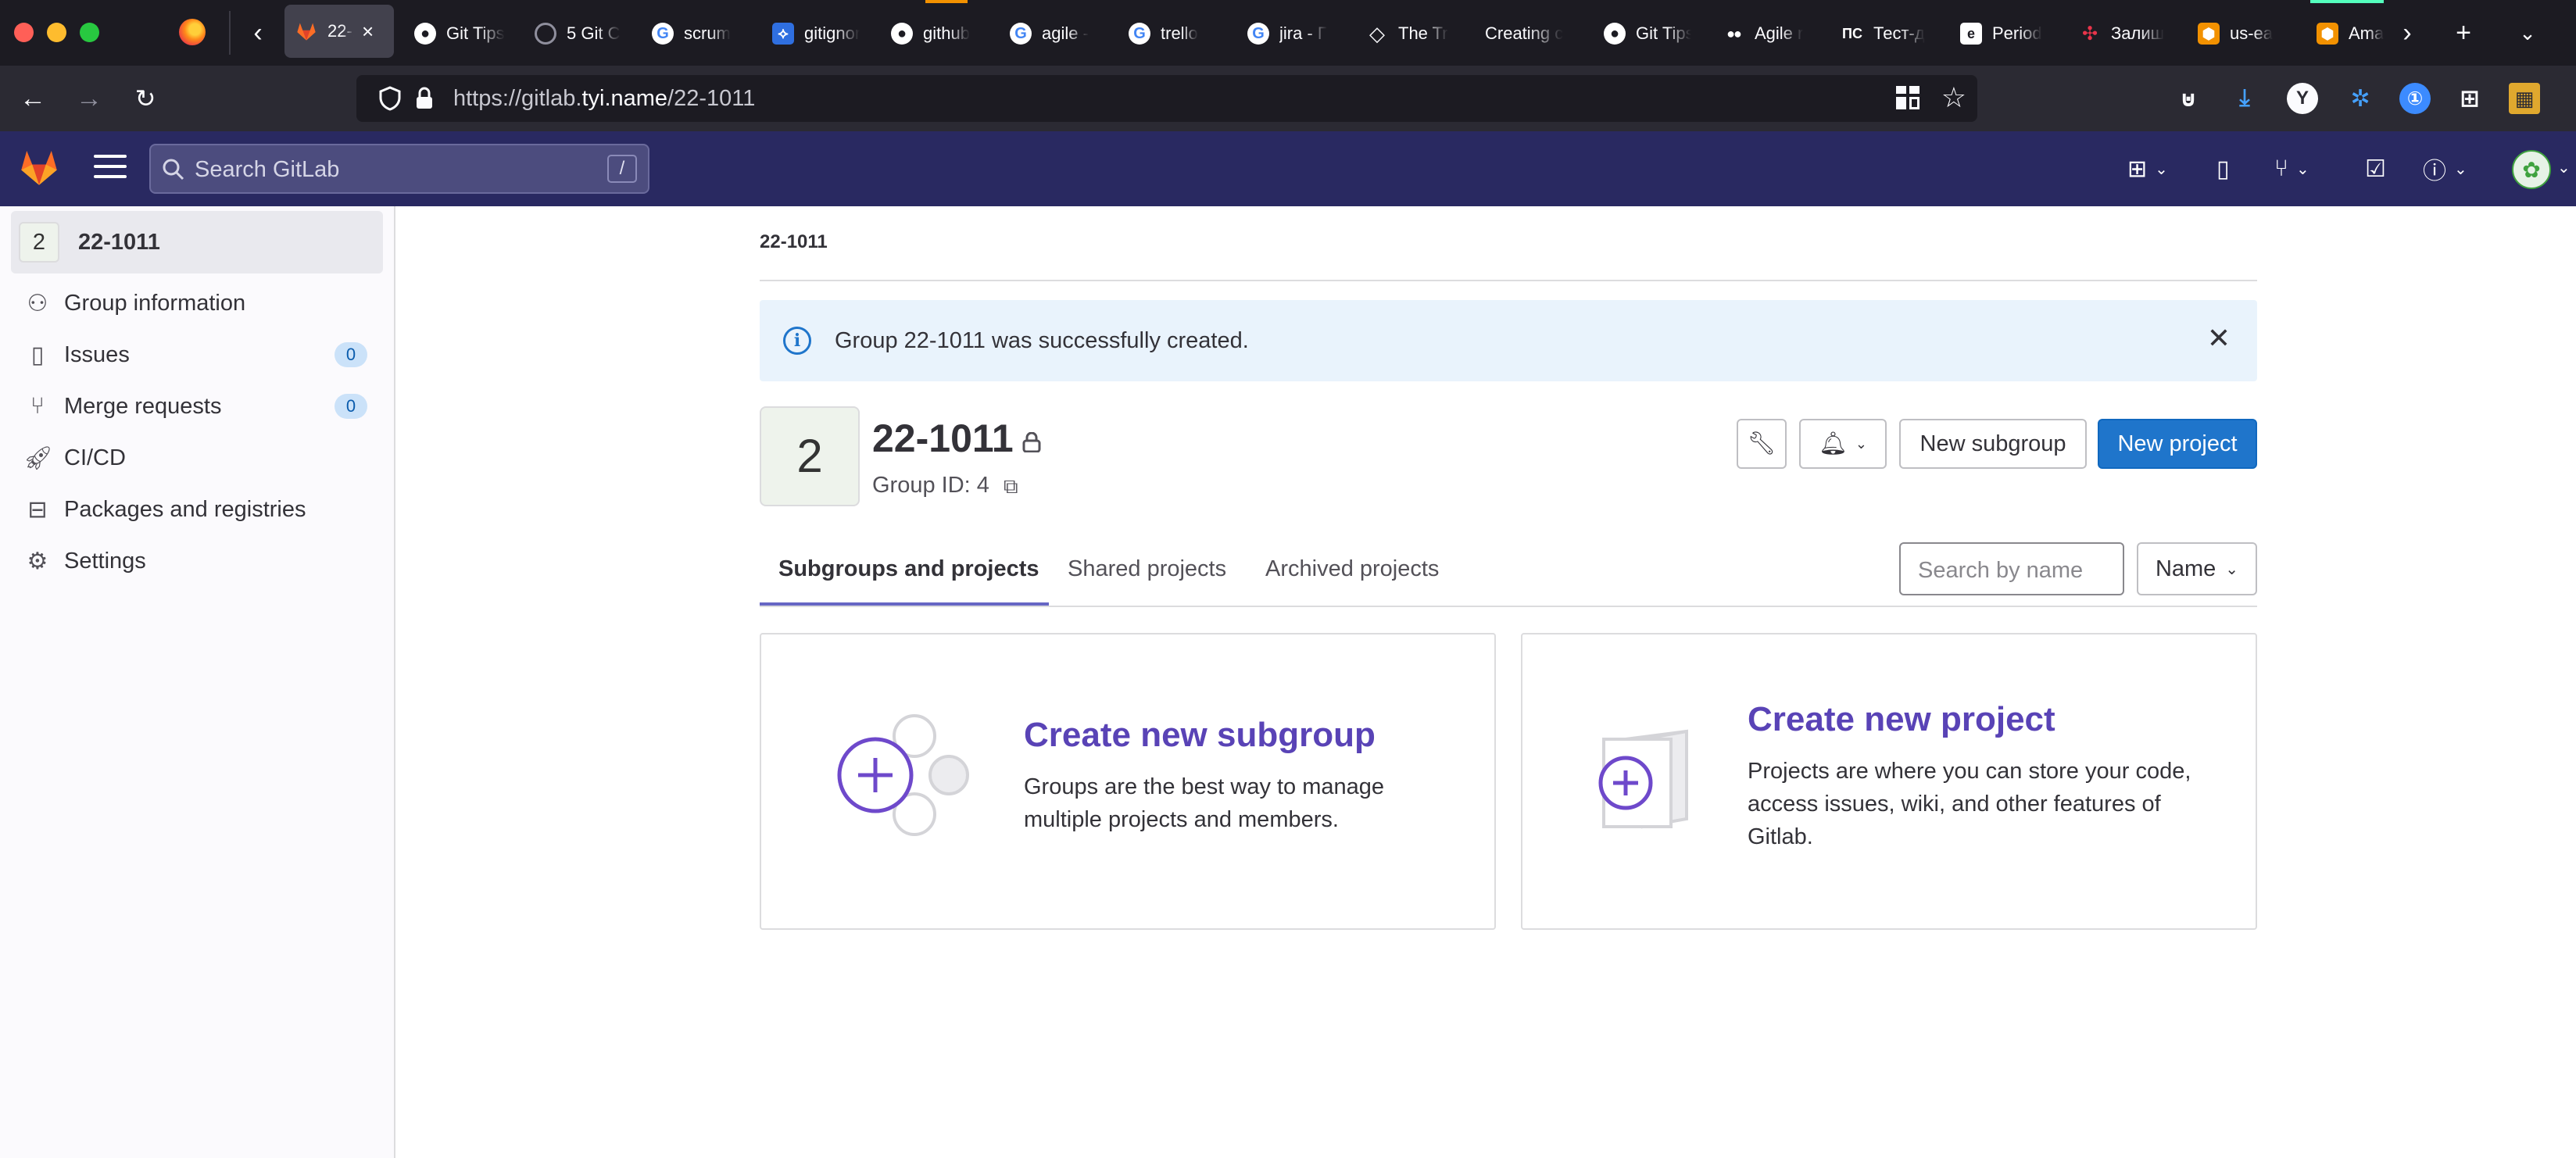 This screenshot has height=1158, width=2576. Describe the element at coordinates (1147, 569) in the screenshot. I see `tab-shared-projects: Shared projects` at that location.